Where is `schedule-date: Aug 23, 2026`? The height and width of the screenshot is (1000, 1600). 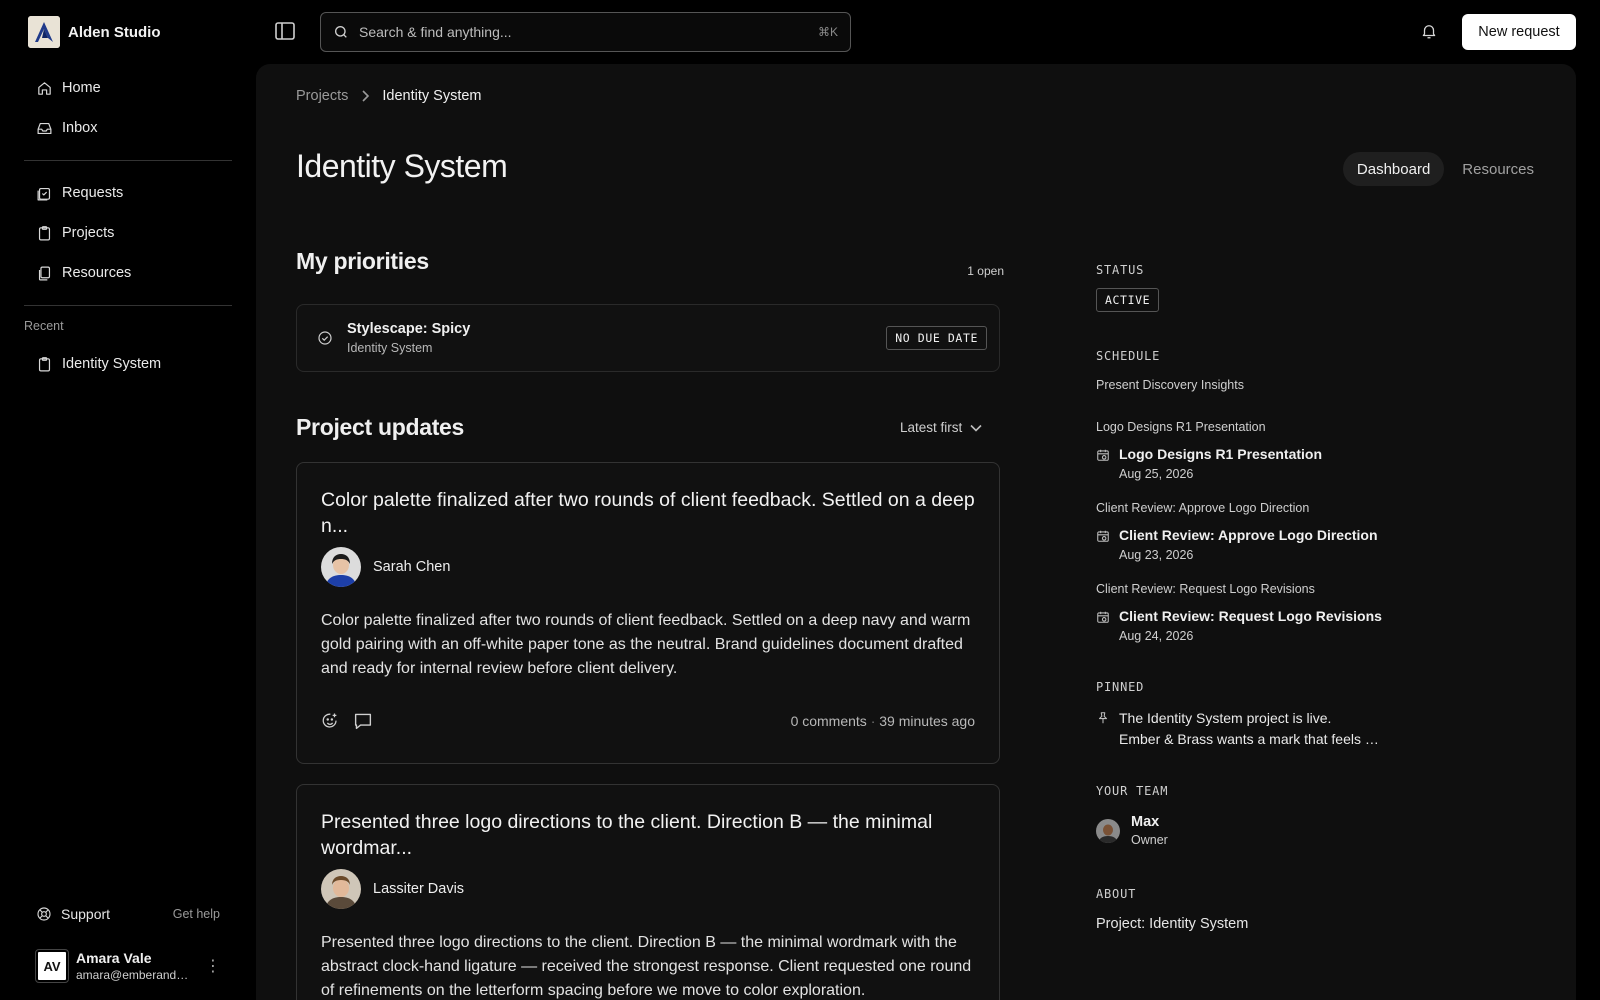 schedule-date: Aug 23, 2026 is located at coordinates (1156, 555).